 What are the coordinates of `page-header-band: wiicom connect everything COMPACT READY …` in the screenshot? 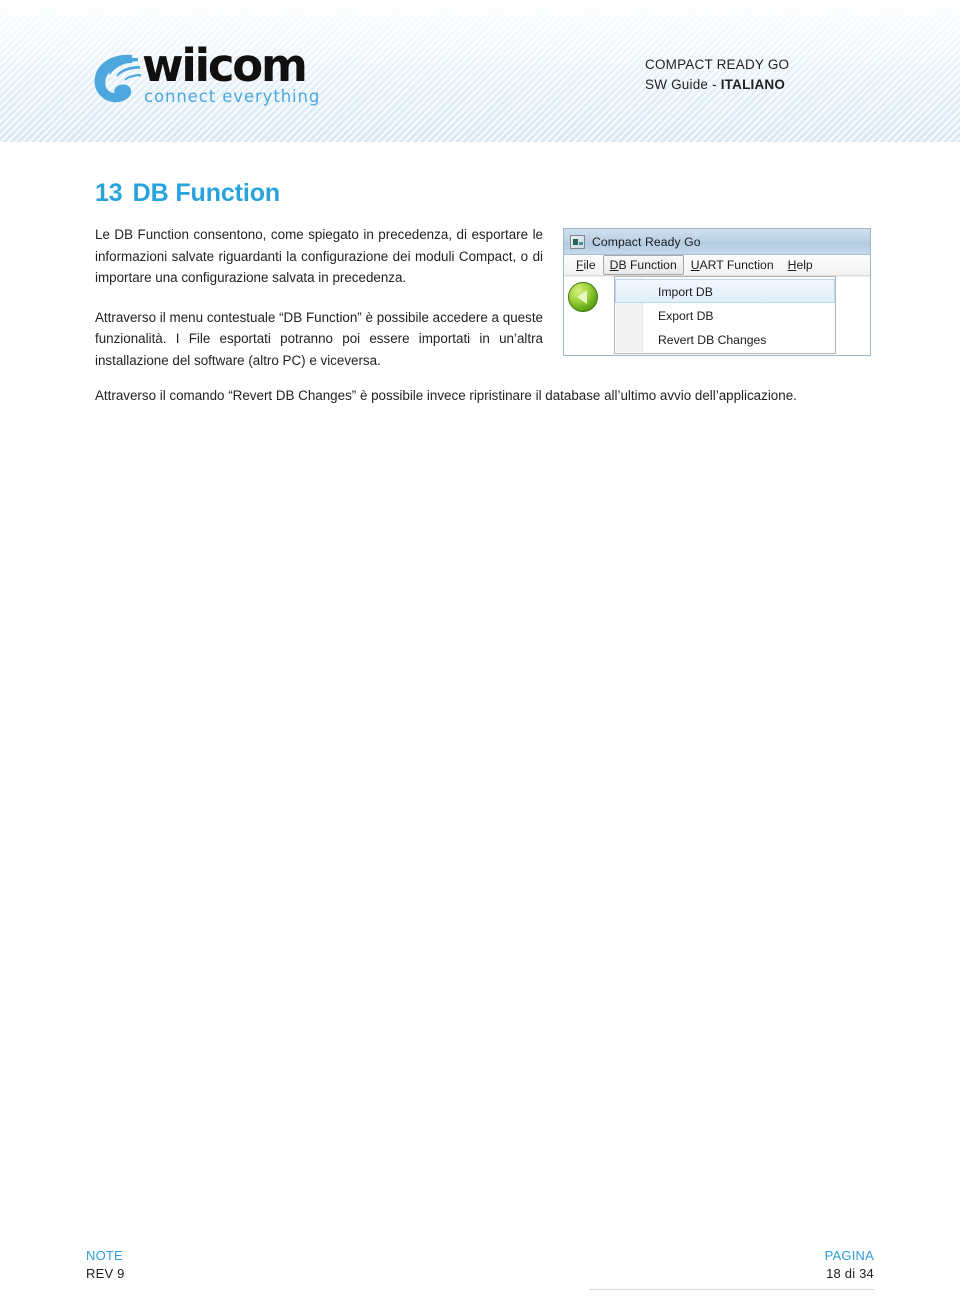 It's located at (480, 71).